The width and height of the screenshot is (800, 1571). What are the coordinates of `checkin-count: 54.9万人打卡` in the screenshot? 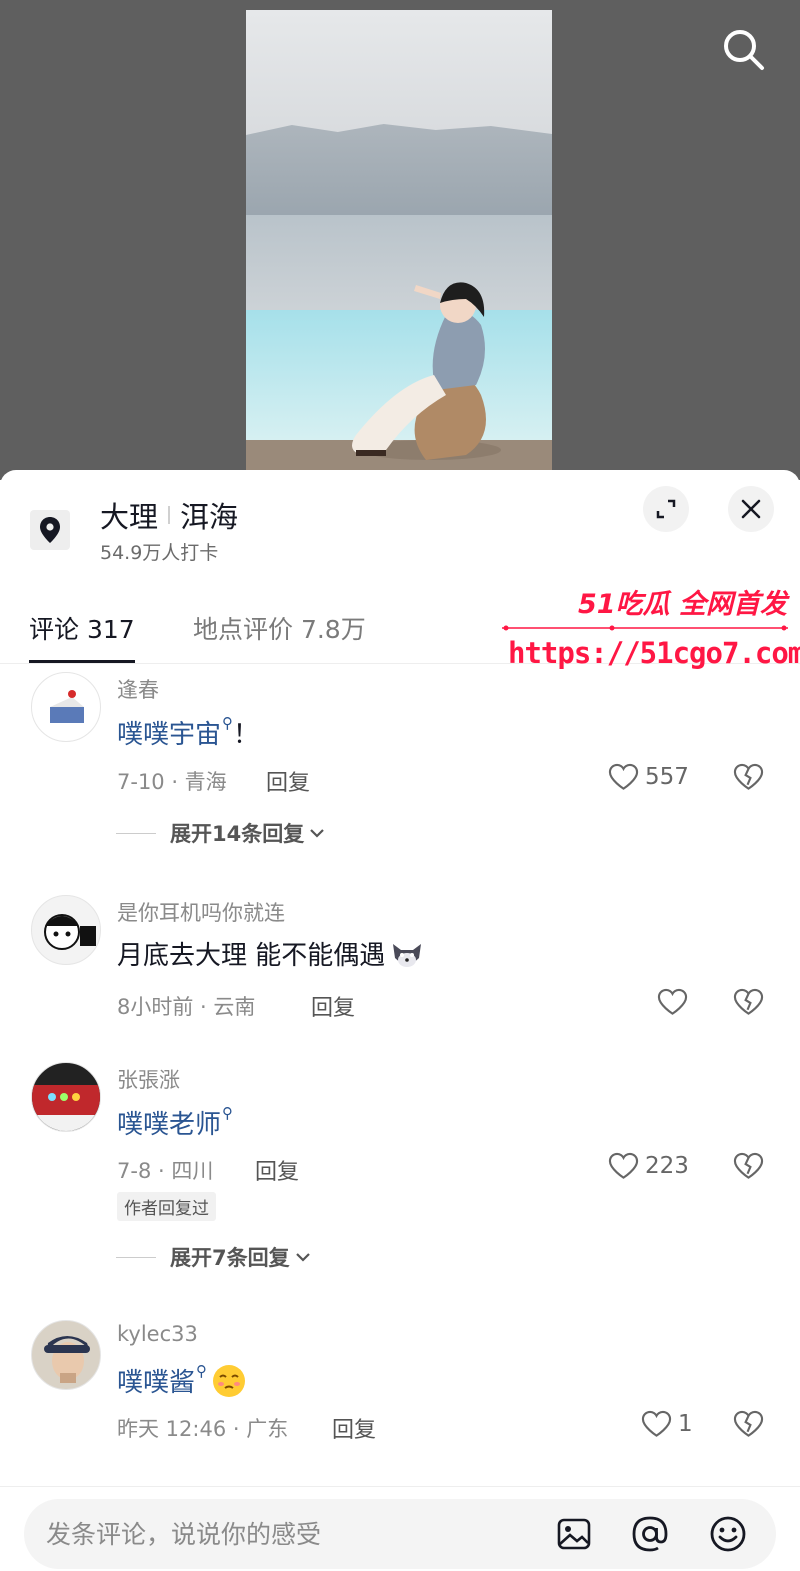 It's located at (159, 553).